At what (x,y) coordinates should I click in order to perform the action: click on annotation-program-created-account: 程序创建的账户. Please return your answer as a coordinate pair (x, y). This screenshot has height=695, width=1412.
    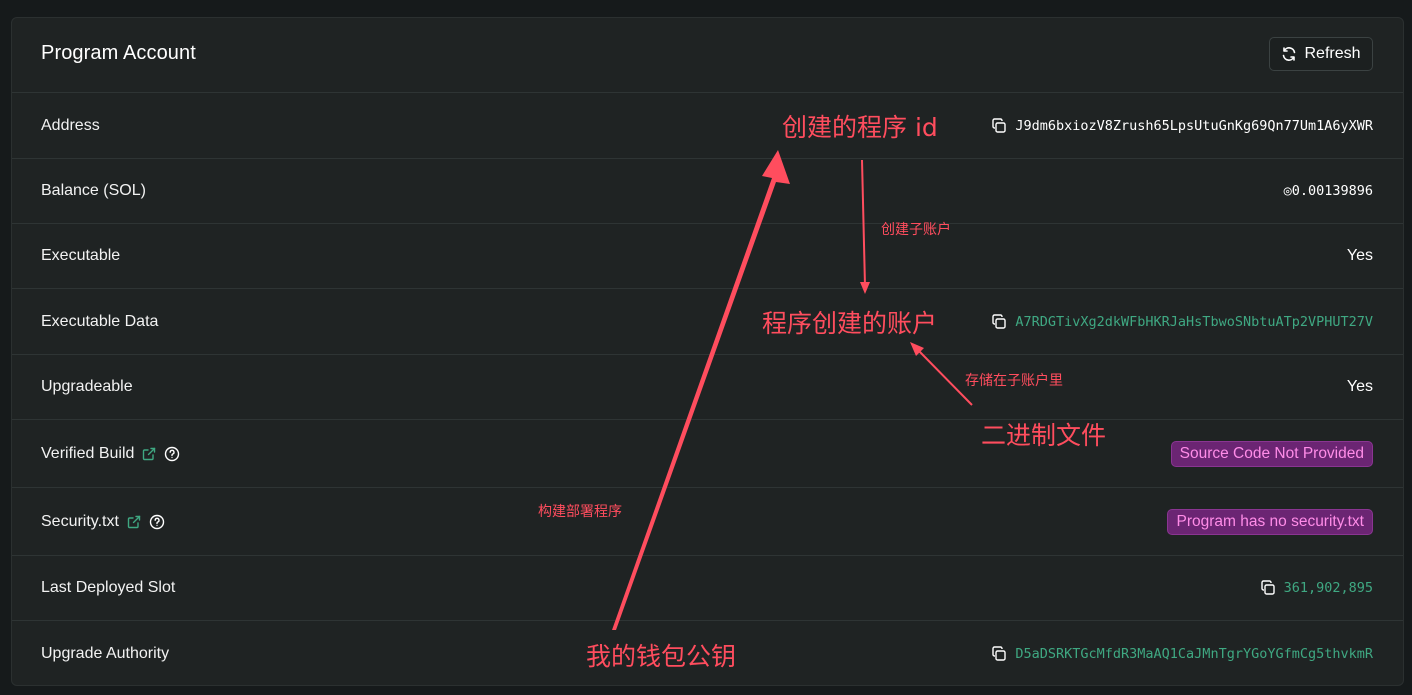
    Looking at the image, I should click on (850, 323).